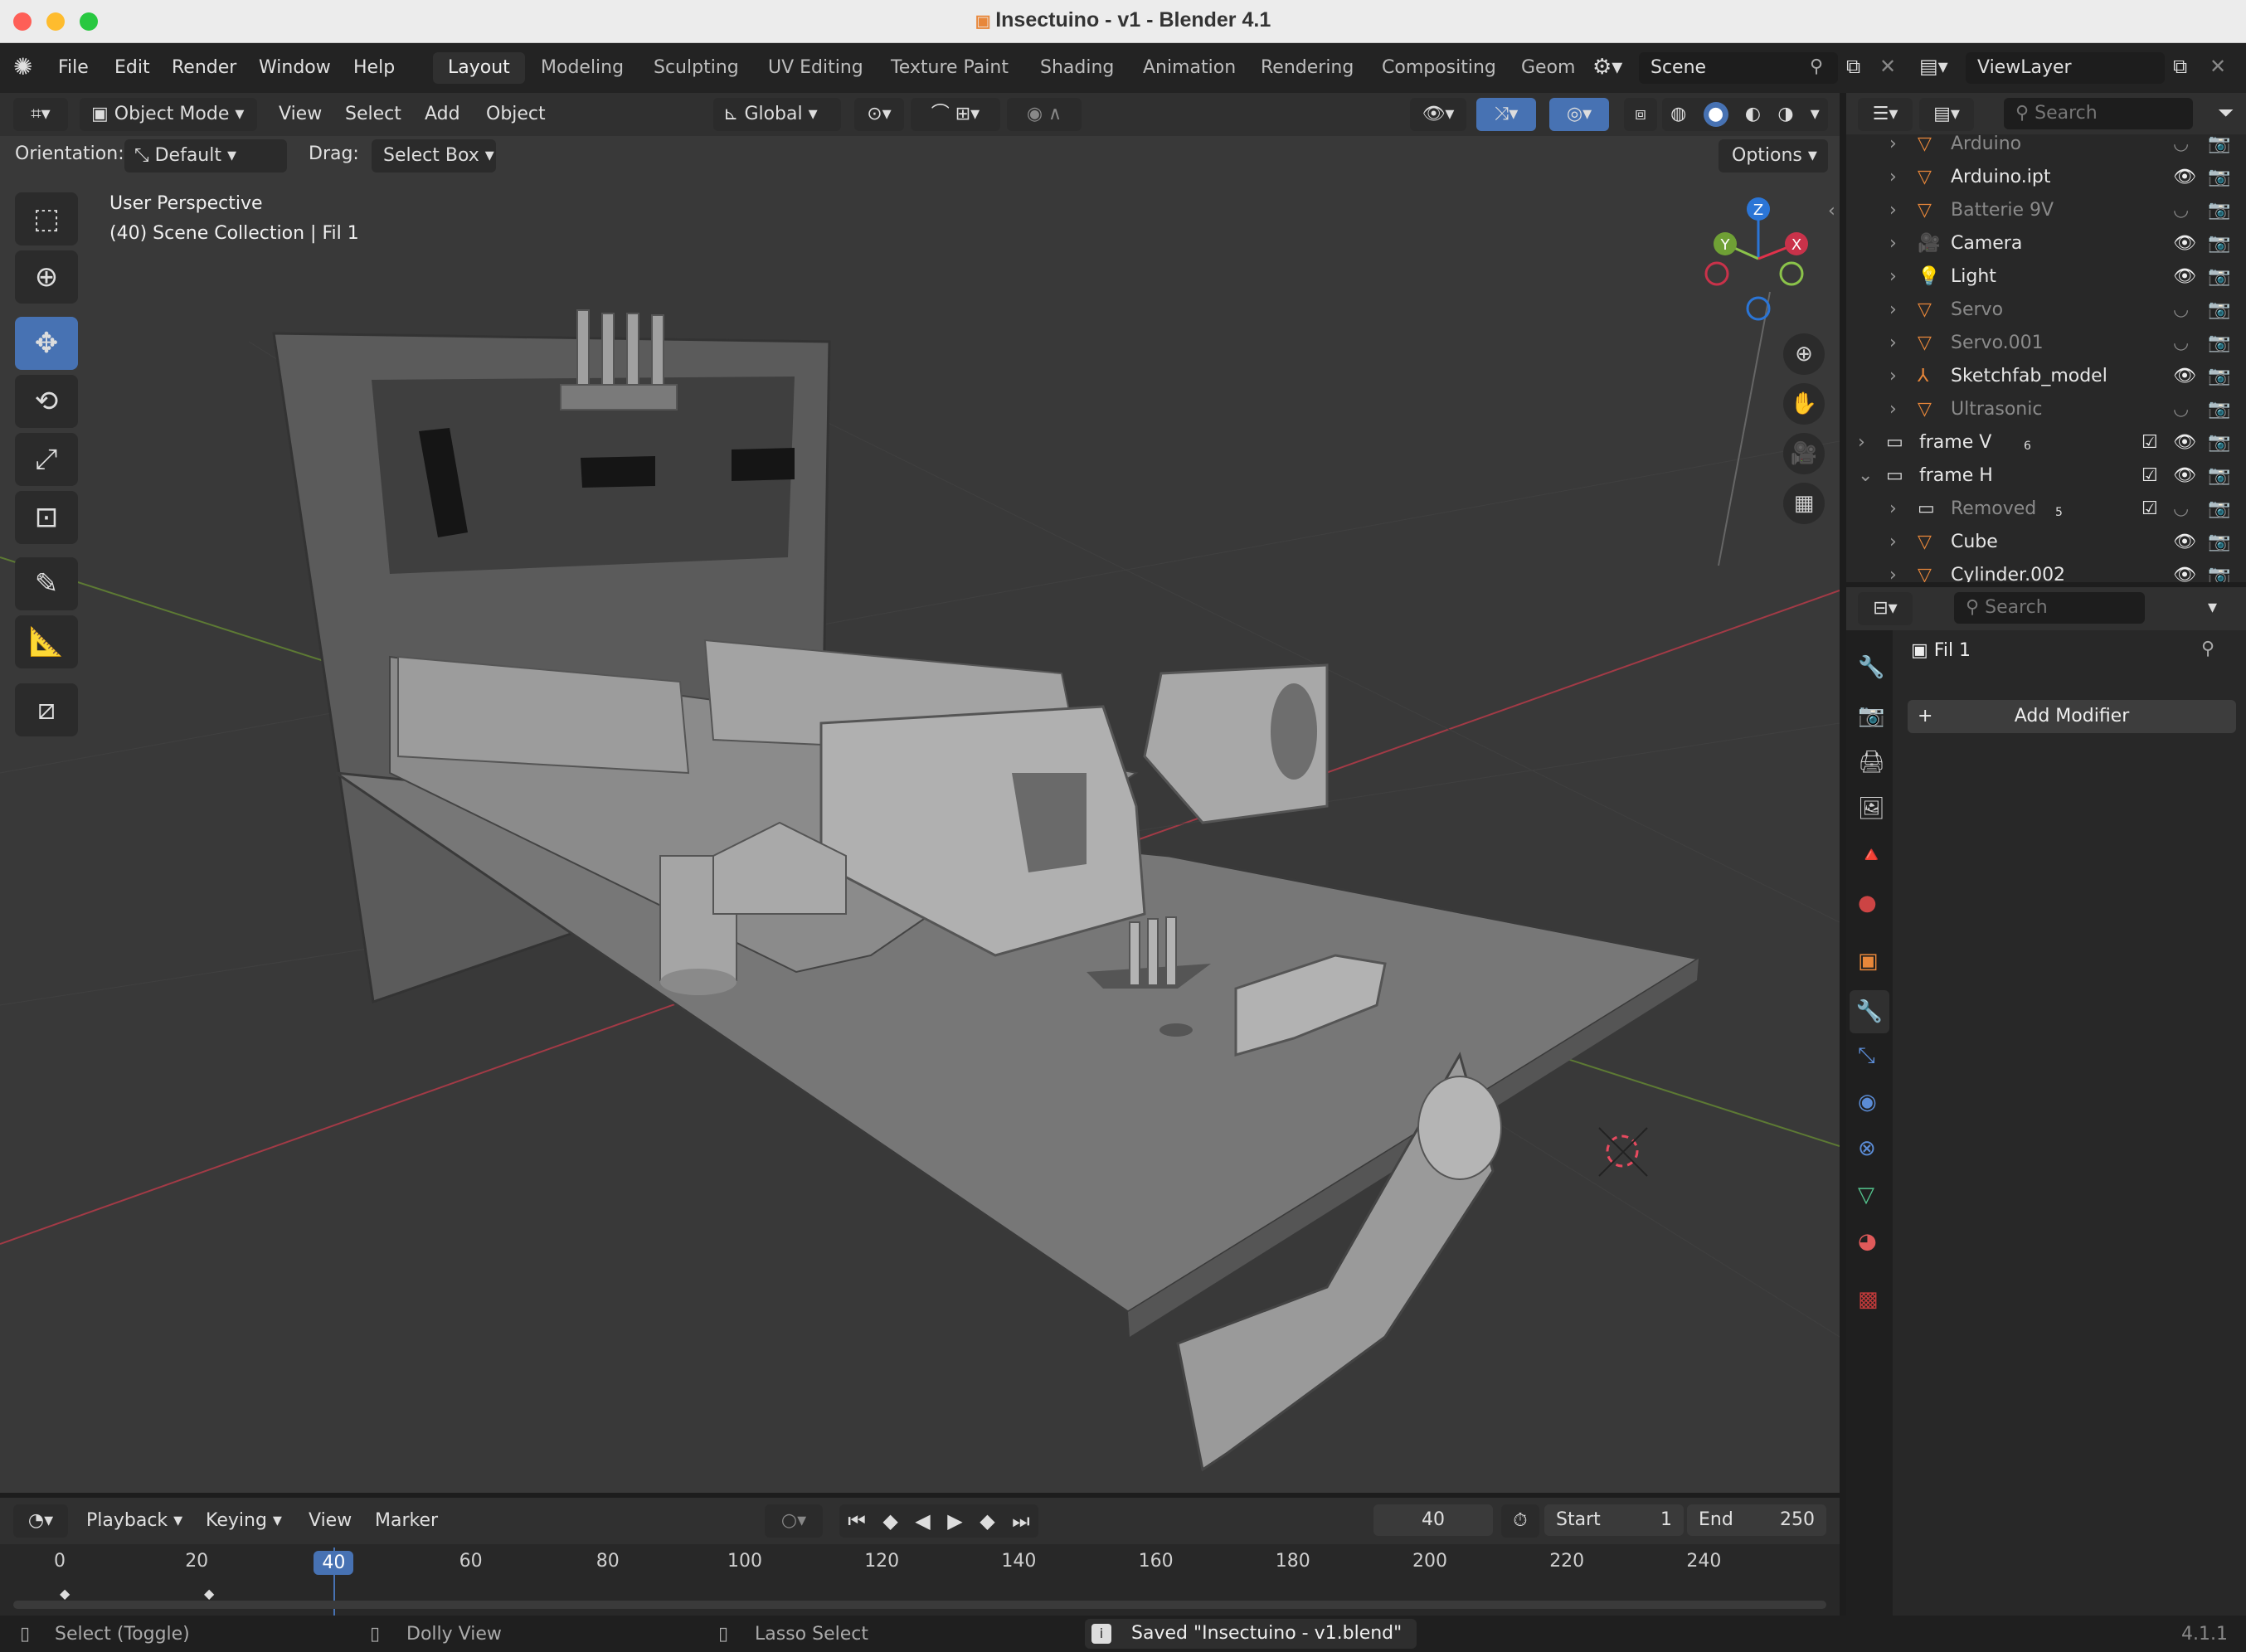 The image size is (2246, 1652). Describe the element at coordinates (2218, 66) in the screenshot. I see `delete-viewlayer-icon: ✕` at that location.